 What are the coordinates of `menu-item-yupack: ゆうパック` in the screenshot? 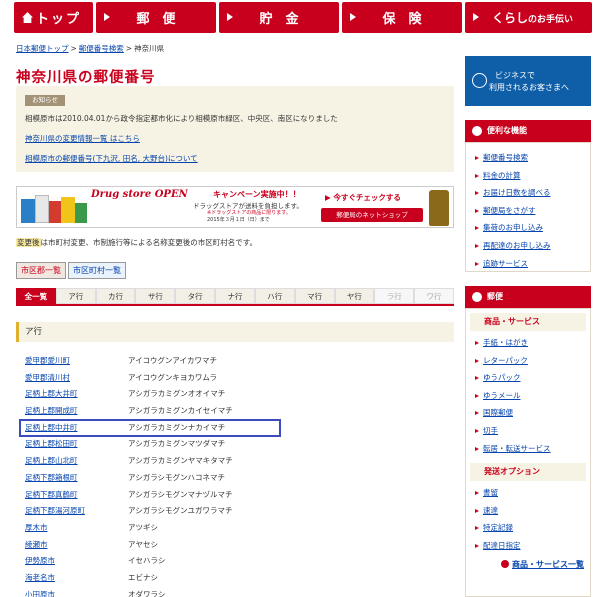 It's located at (528, 378).